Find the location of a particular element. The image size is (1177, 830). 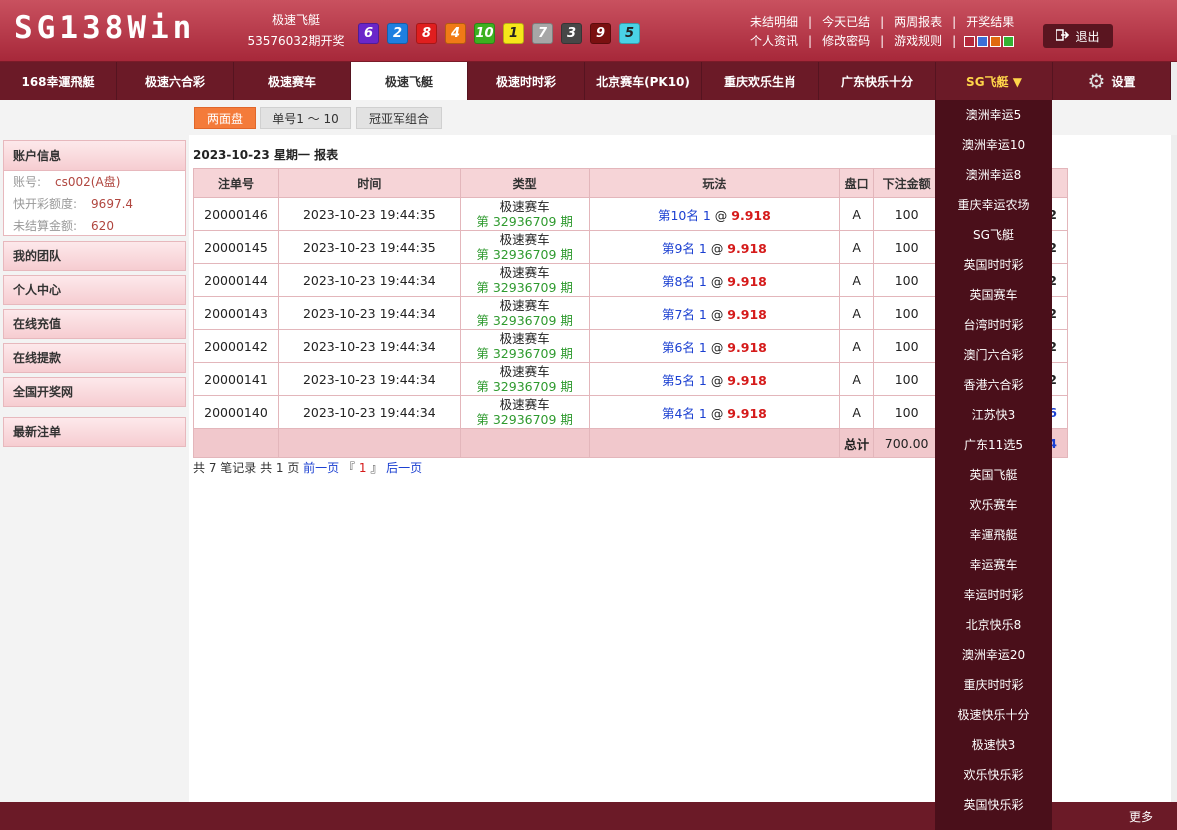

nav-tab-sg-boat-dropdown: SG飞艇 ▼ is located at coordinates (994, 81).